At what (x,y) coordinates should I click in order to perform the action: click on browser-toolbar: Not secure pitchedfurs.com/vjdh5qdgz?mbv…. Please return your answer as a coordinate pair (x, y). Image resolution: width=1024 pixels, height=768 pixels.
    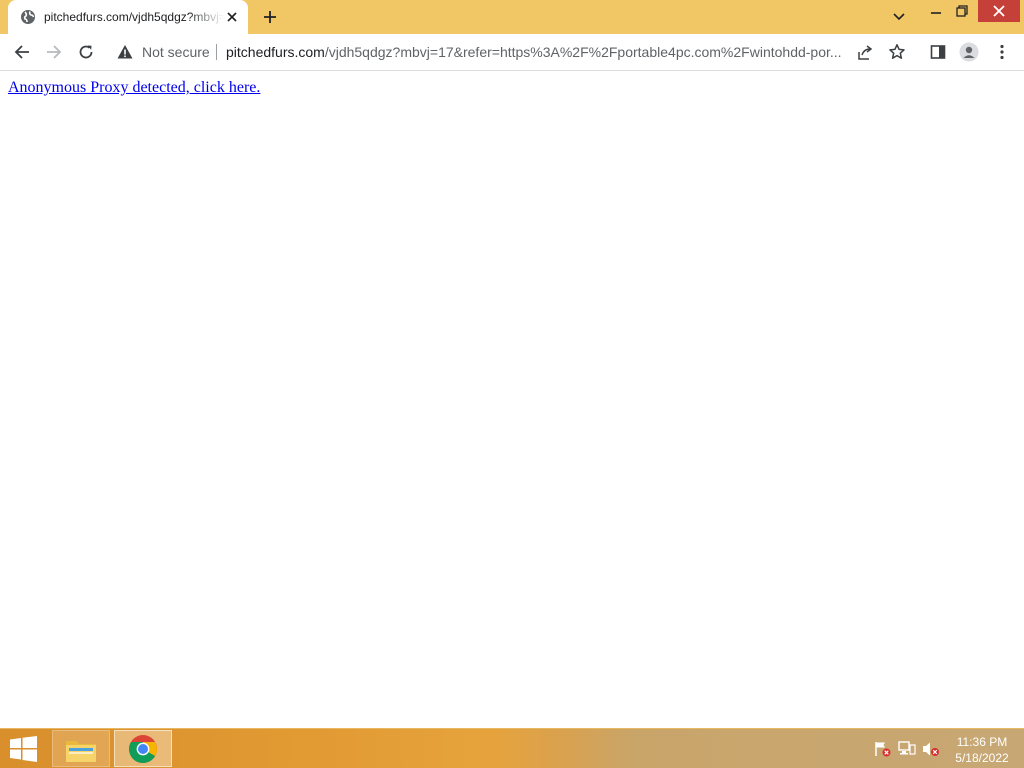
    Looking at the image, I should click on (512, 52).